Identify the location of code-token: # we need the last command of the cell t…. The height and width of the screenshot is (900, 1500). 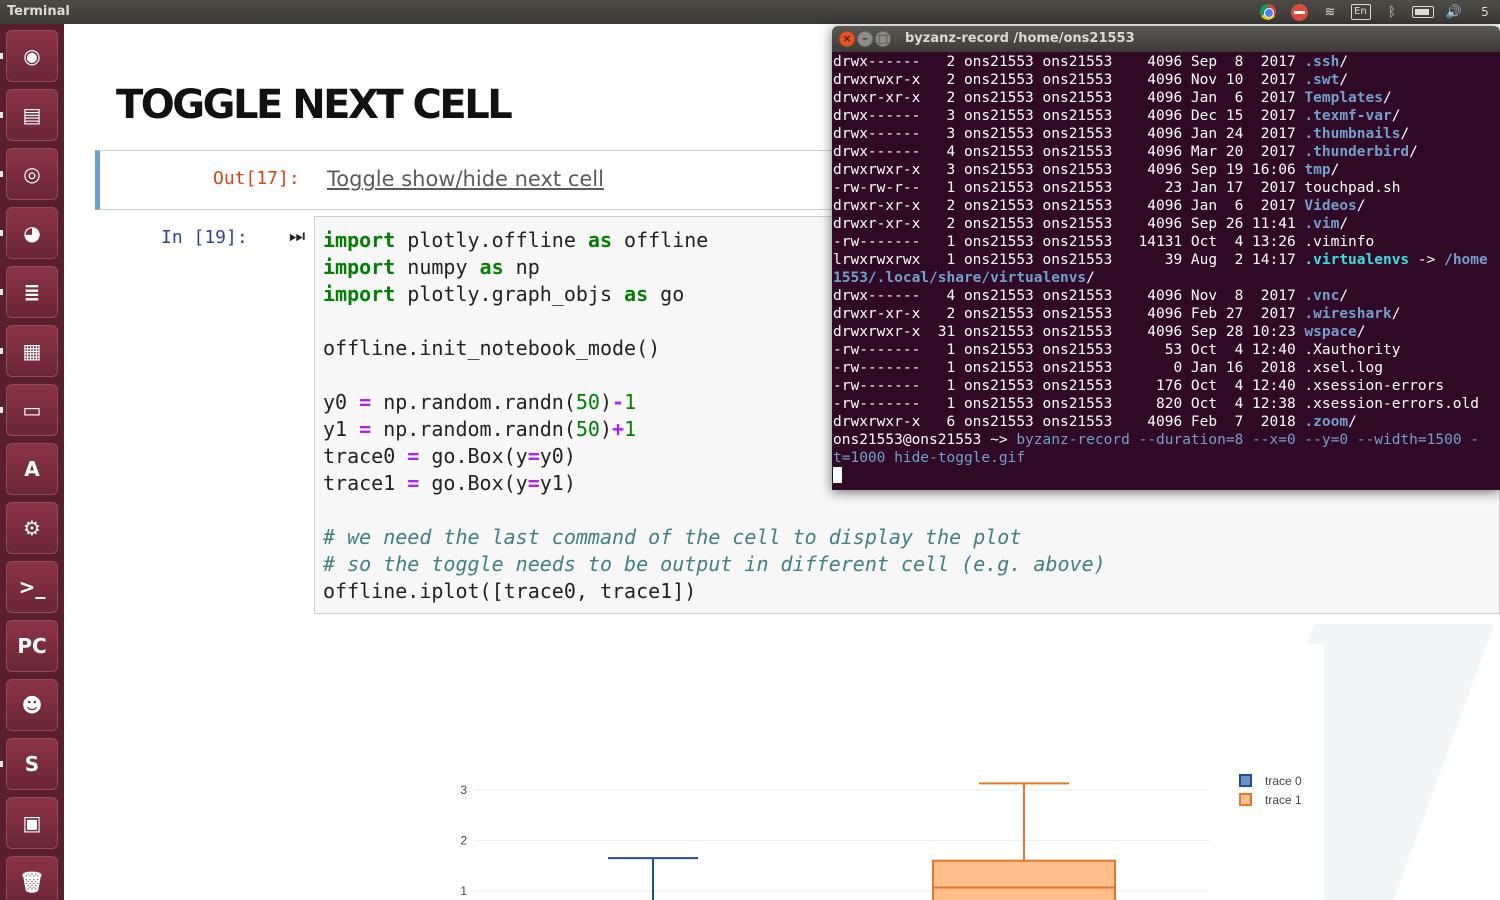
(672, 537).